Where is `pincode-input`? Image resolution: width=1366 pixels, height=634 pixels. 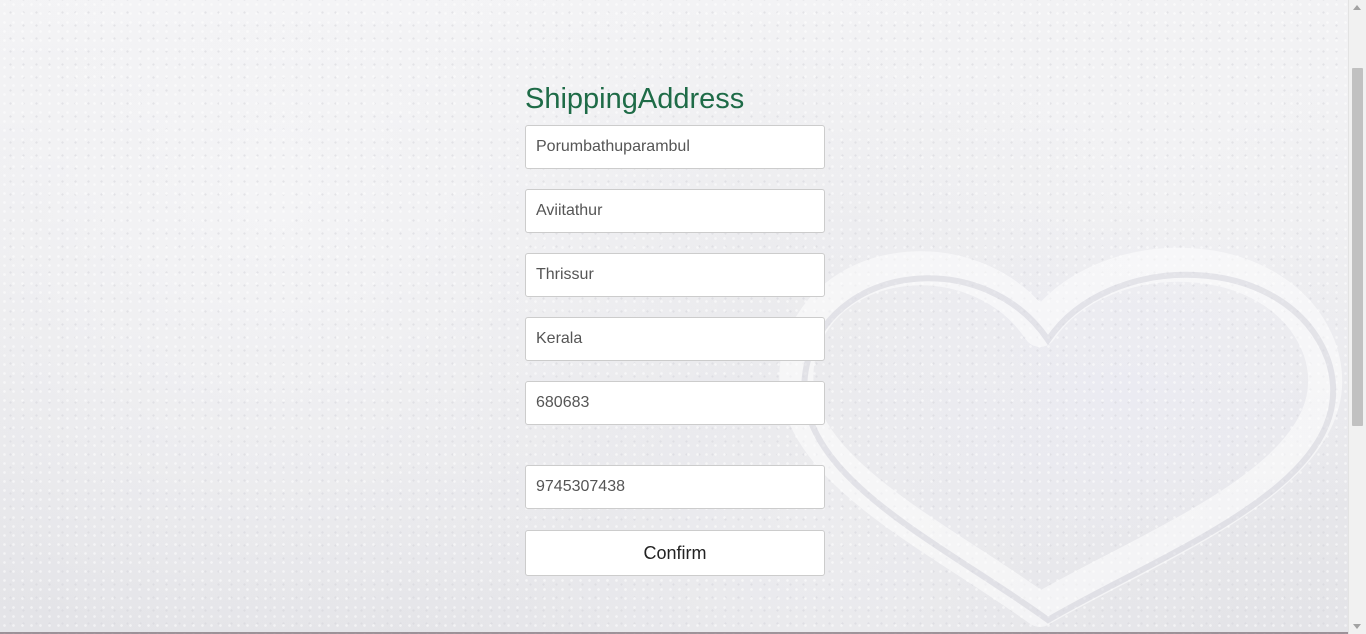
pincode-input is located at coordinates (675, 403).